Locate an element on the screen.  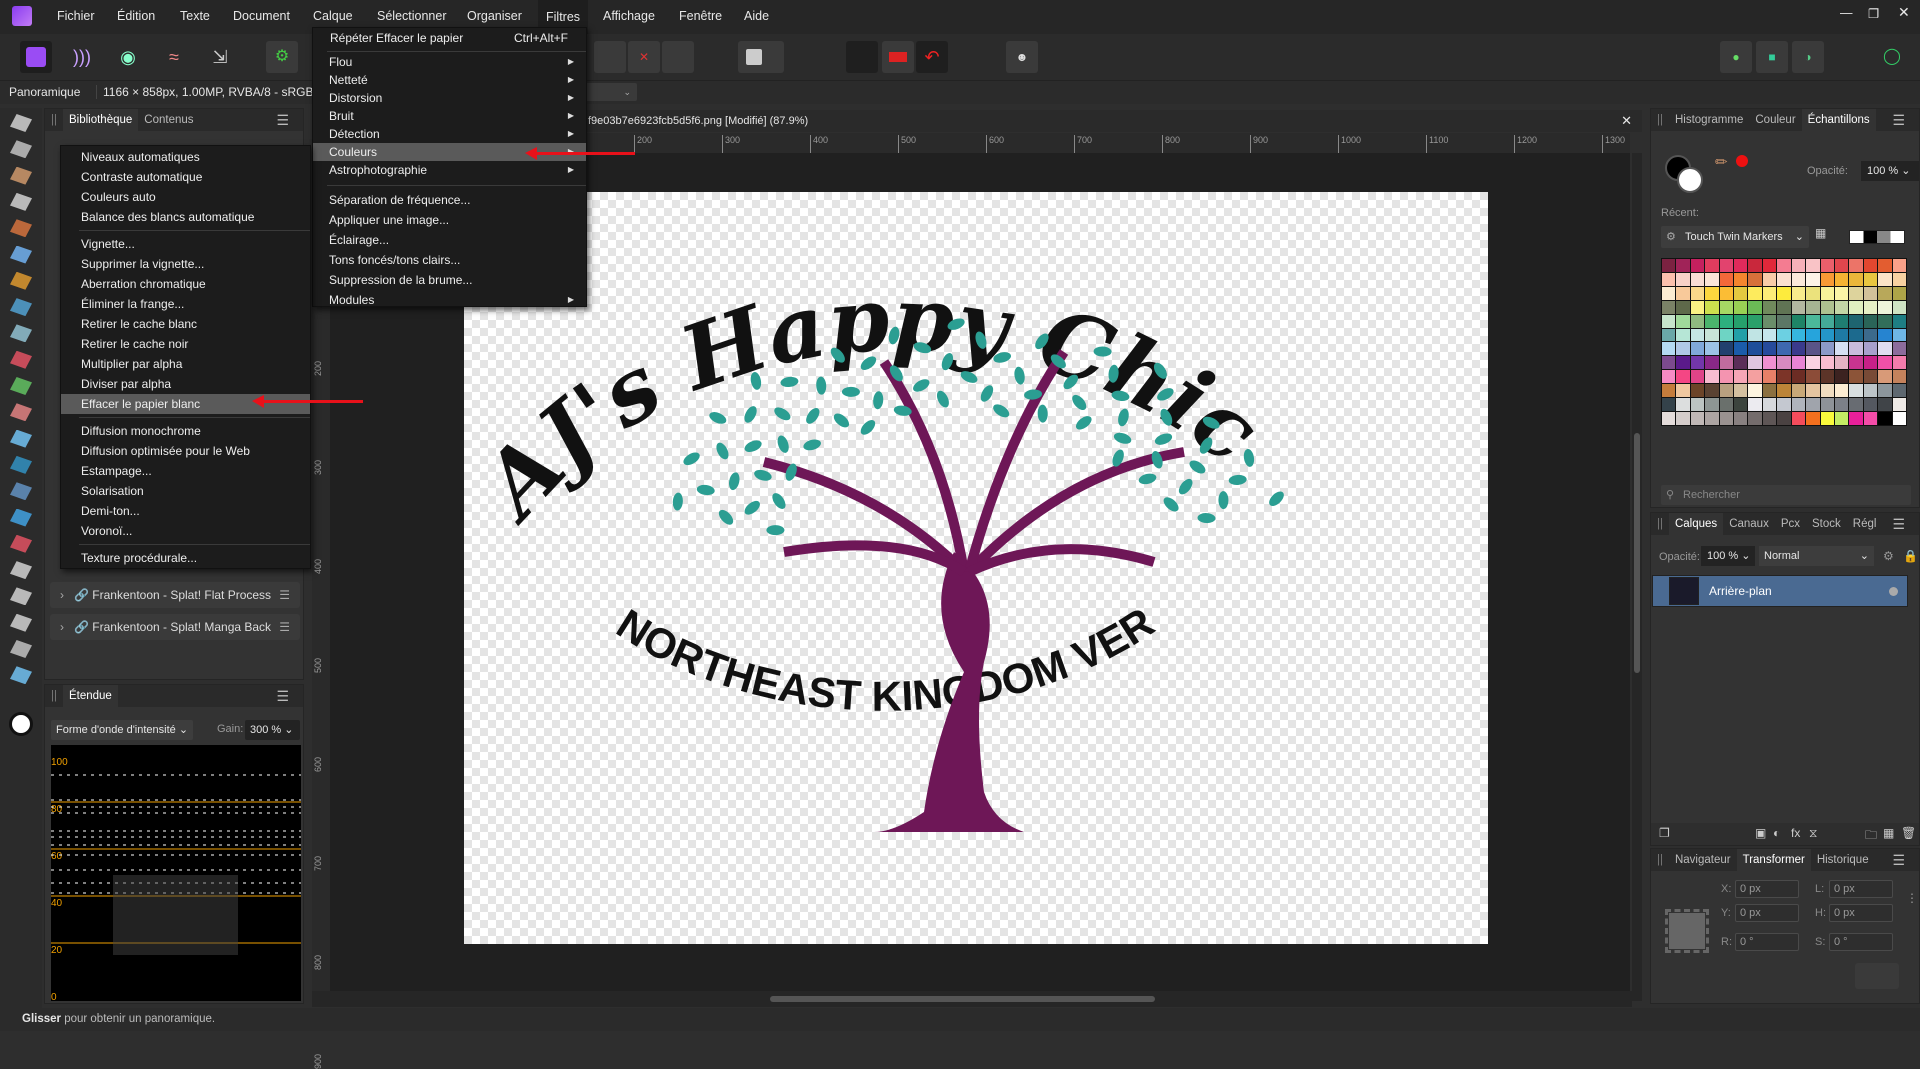
develop-persona-icon: ◉ is located at coordinates (128, 57).